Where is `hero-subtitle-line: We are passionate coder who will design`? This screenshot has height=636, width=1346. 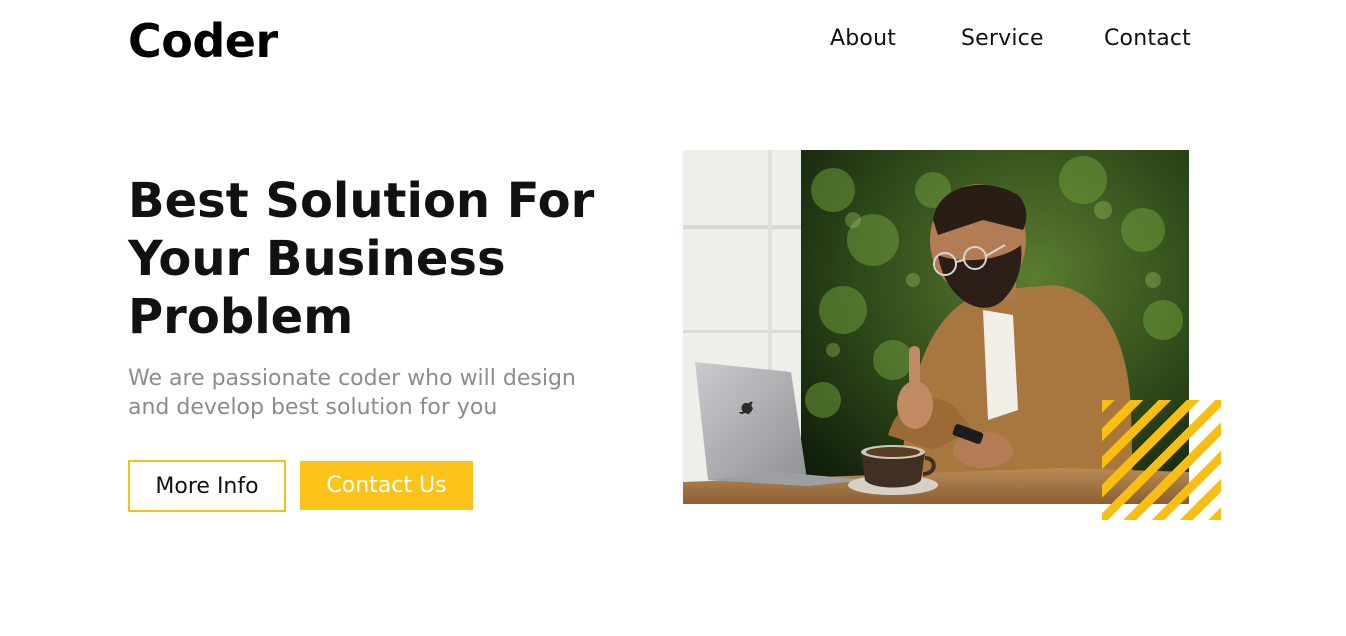 hero-subtitle-line: We are passionate coder who will design is located at coordinates (352, 378).